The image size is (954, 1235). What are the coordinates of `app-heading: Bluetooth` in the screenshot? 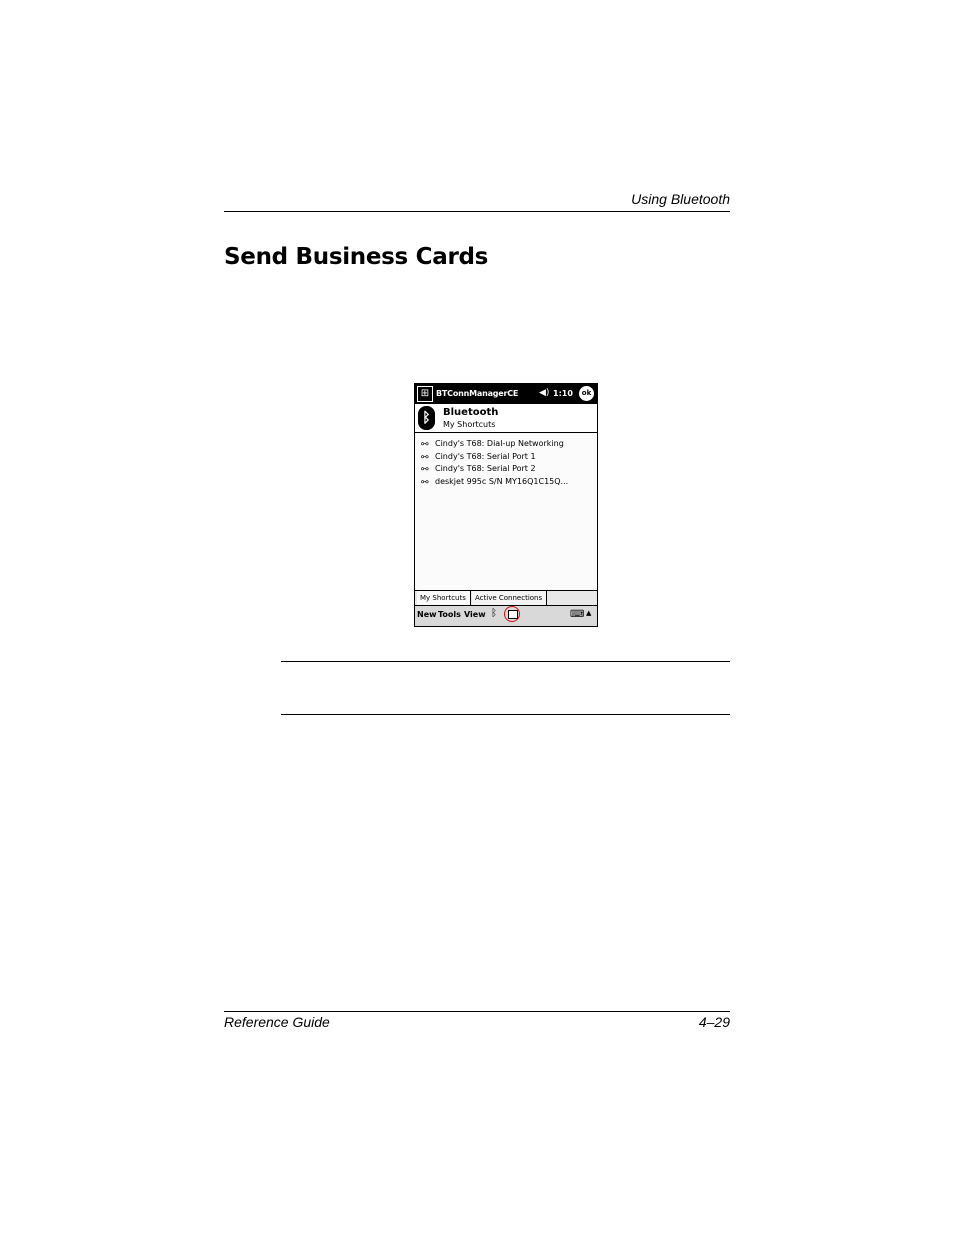 It's located at (471, 412).